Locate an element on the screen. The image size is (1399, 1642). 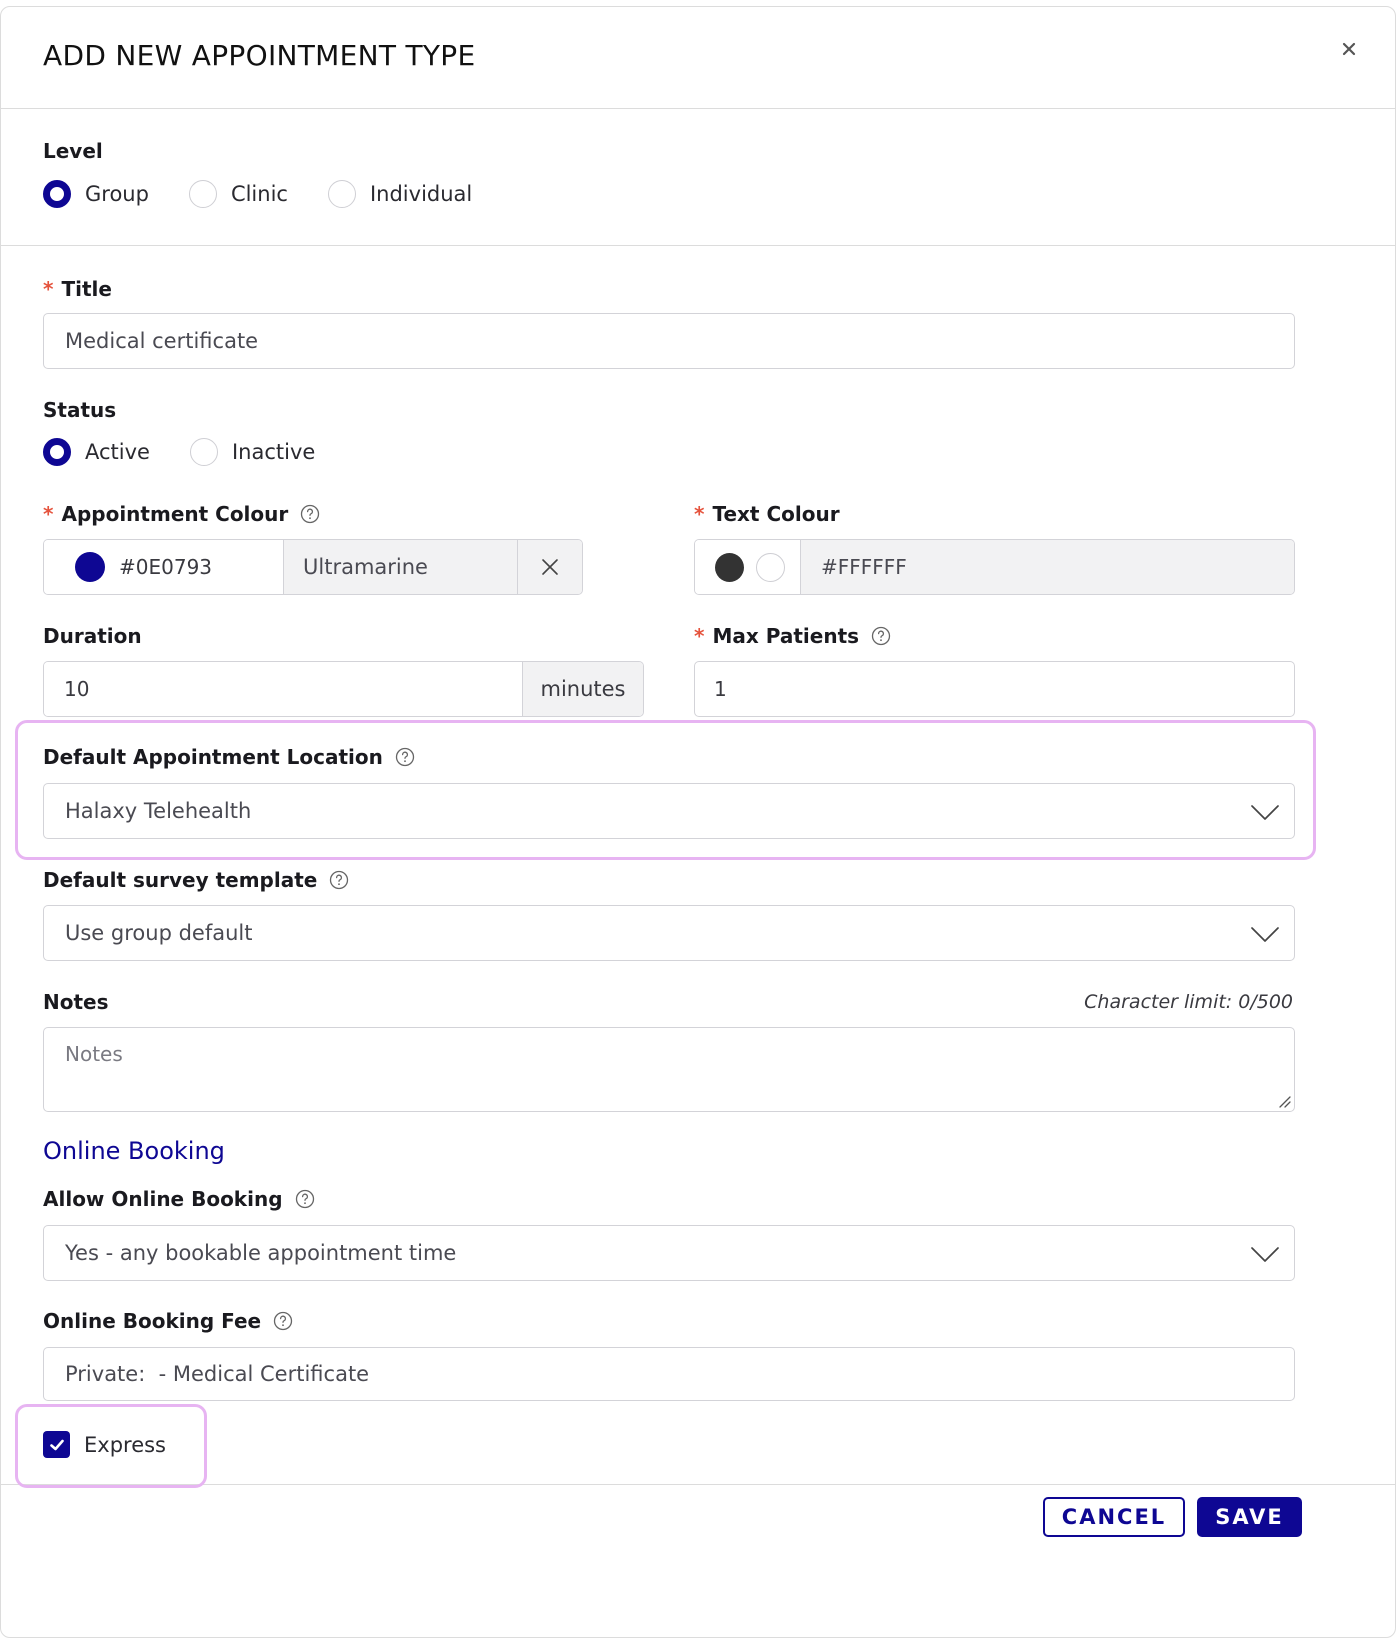
appointment-colour-hex-field: #0E0793 is located at coordinates (164, 567).